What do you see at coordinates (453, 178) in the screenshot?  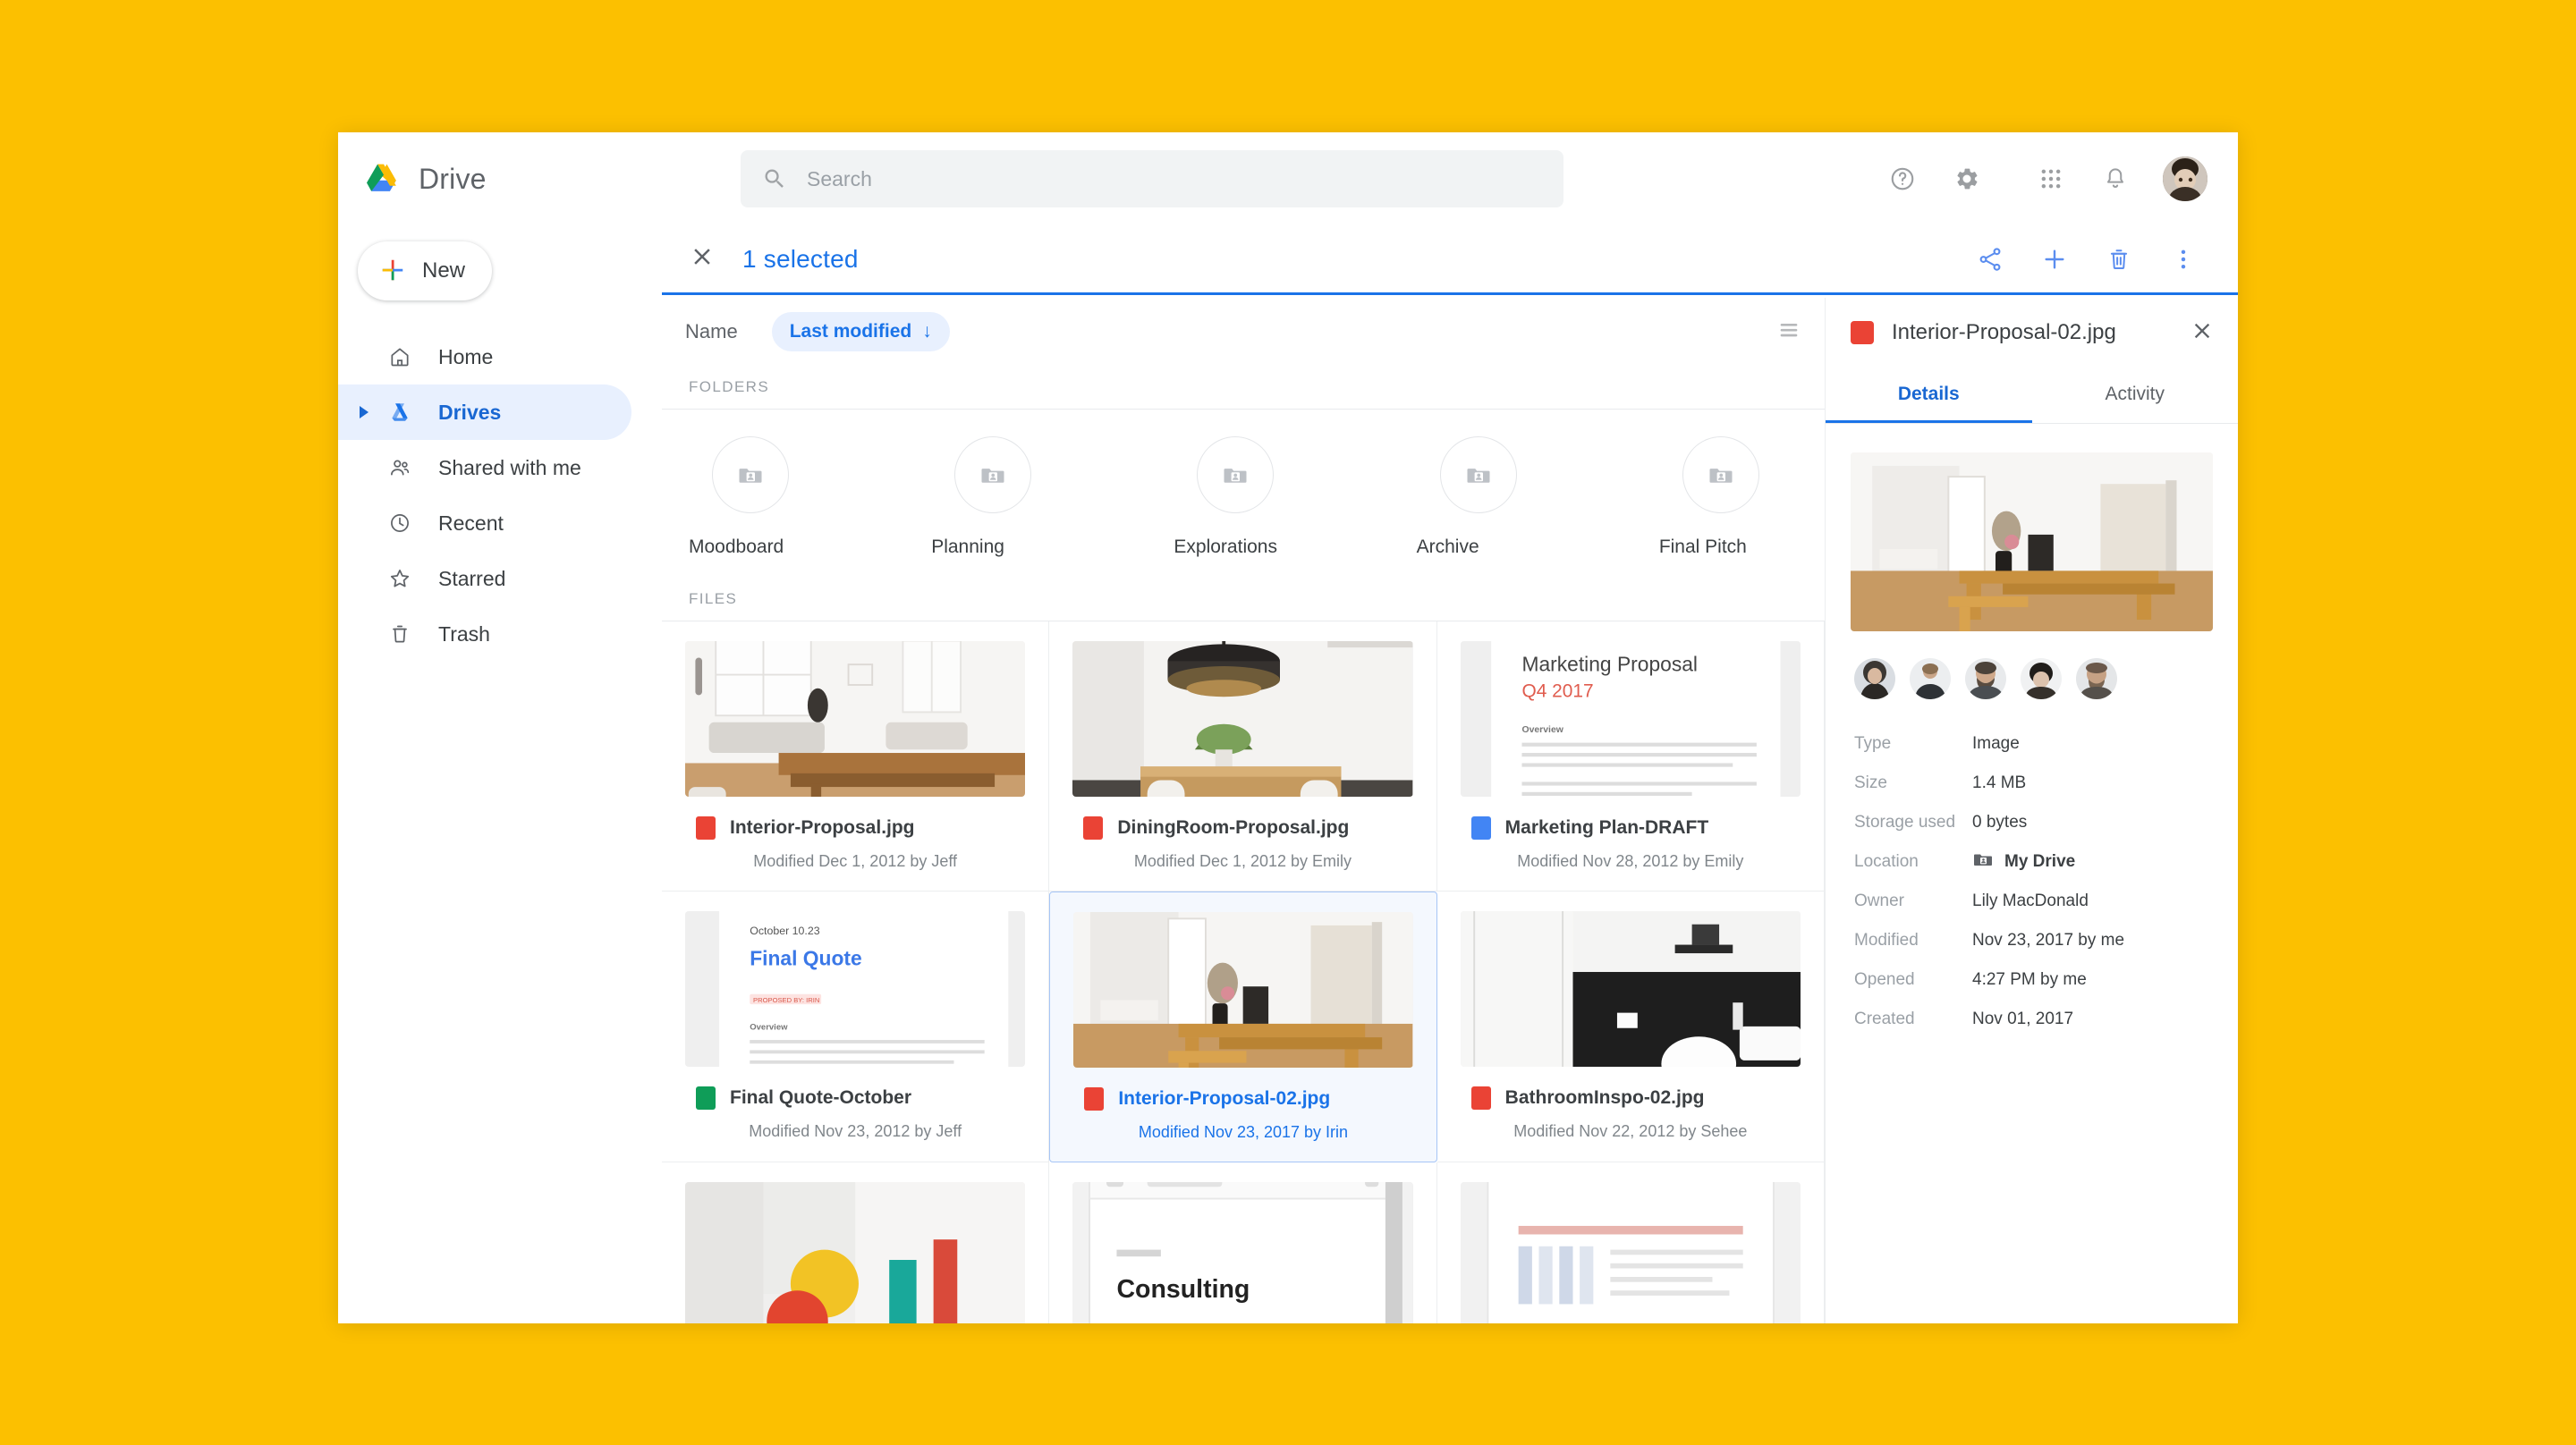 I see `brand-name: Drive` at bounding box center [453, 178].